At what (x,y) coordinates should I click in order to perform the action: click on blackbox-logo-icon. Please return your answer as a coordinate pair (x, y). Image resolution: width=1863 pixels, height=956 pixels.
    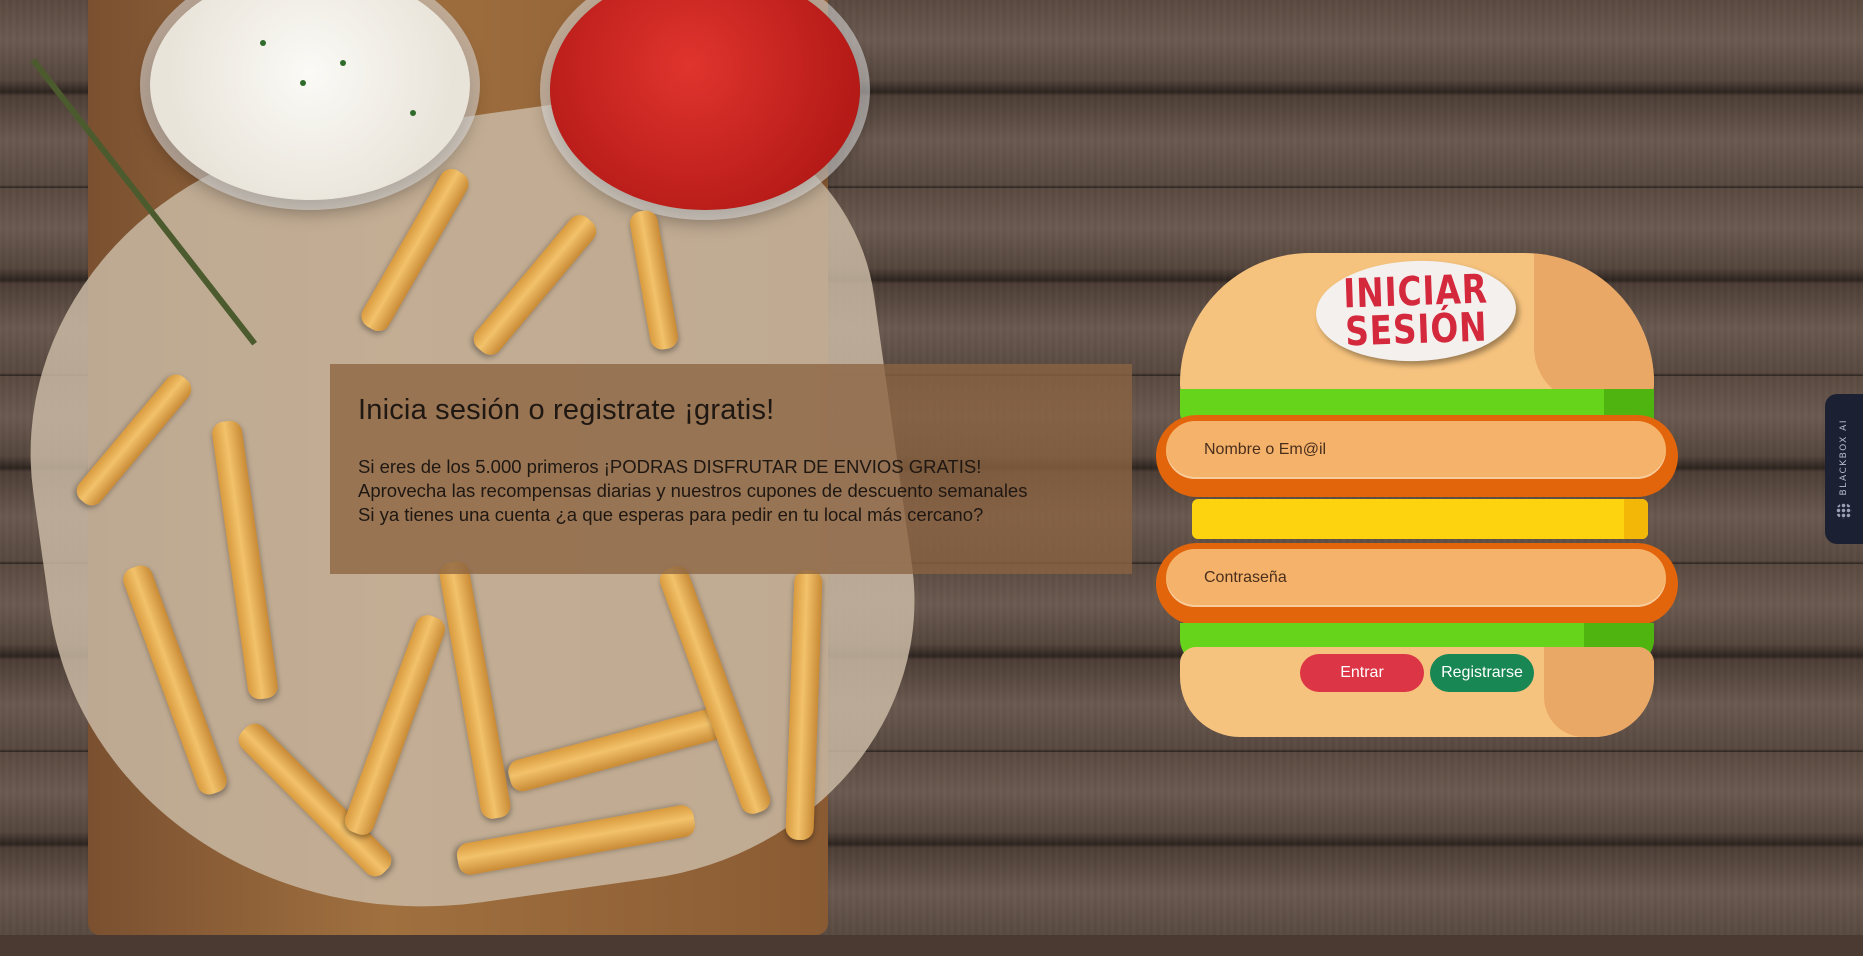
    Looking at the image, I should click on (1844, 511).